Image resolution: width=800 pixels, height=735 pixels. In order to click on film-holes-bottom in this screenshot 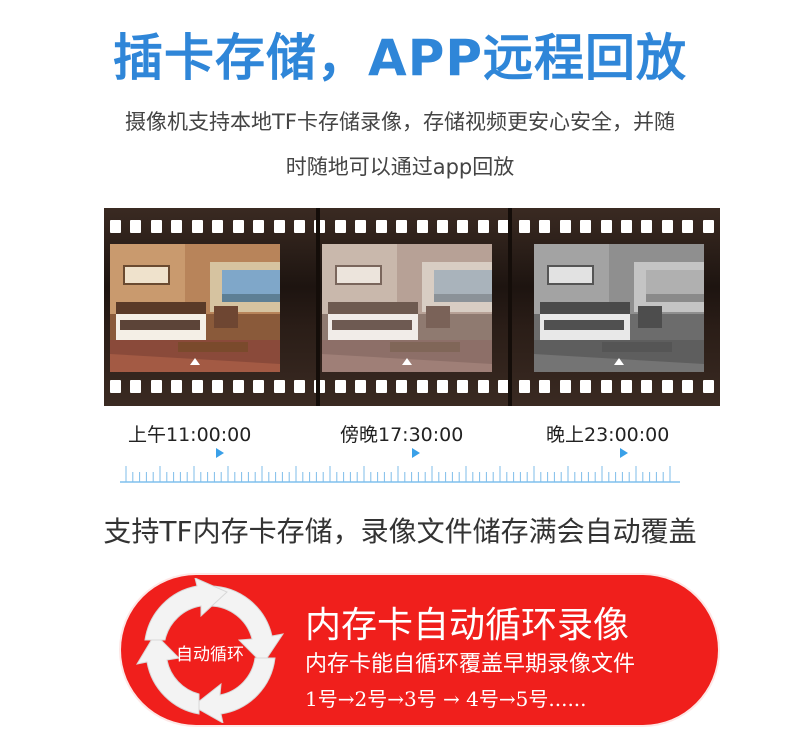, I will do `click(412, 387)`.